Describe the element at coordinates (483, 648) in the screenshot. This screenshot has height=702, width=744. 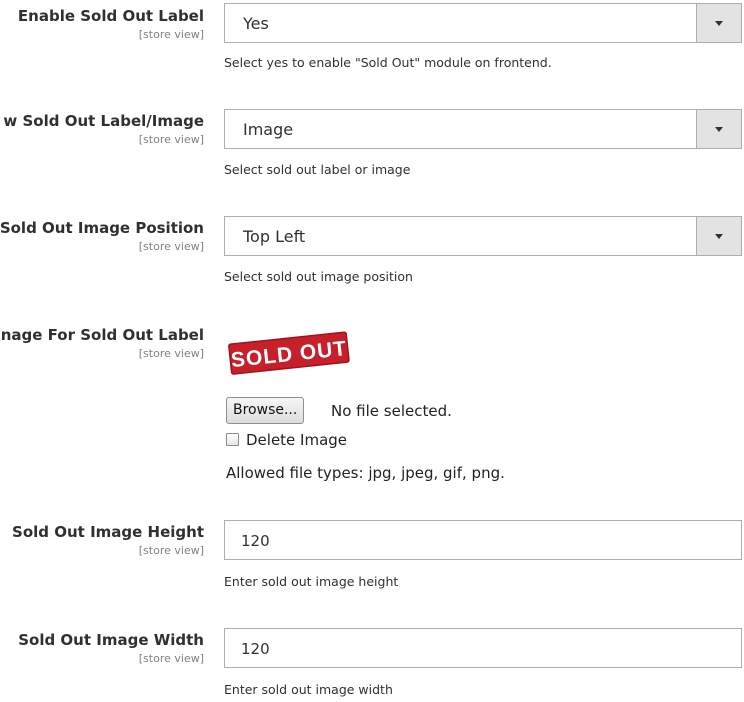
I see `image-width-input: 120` at that location.